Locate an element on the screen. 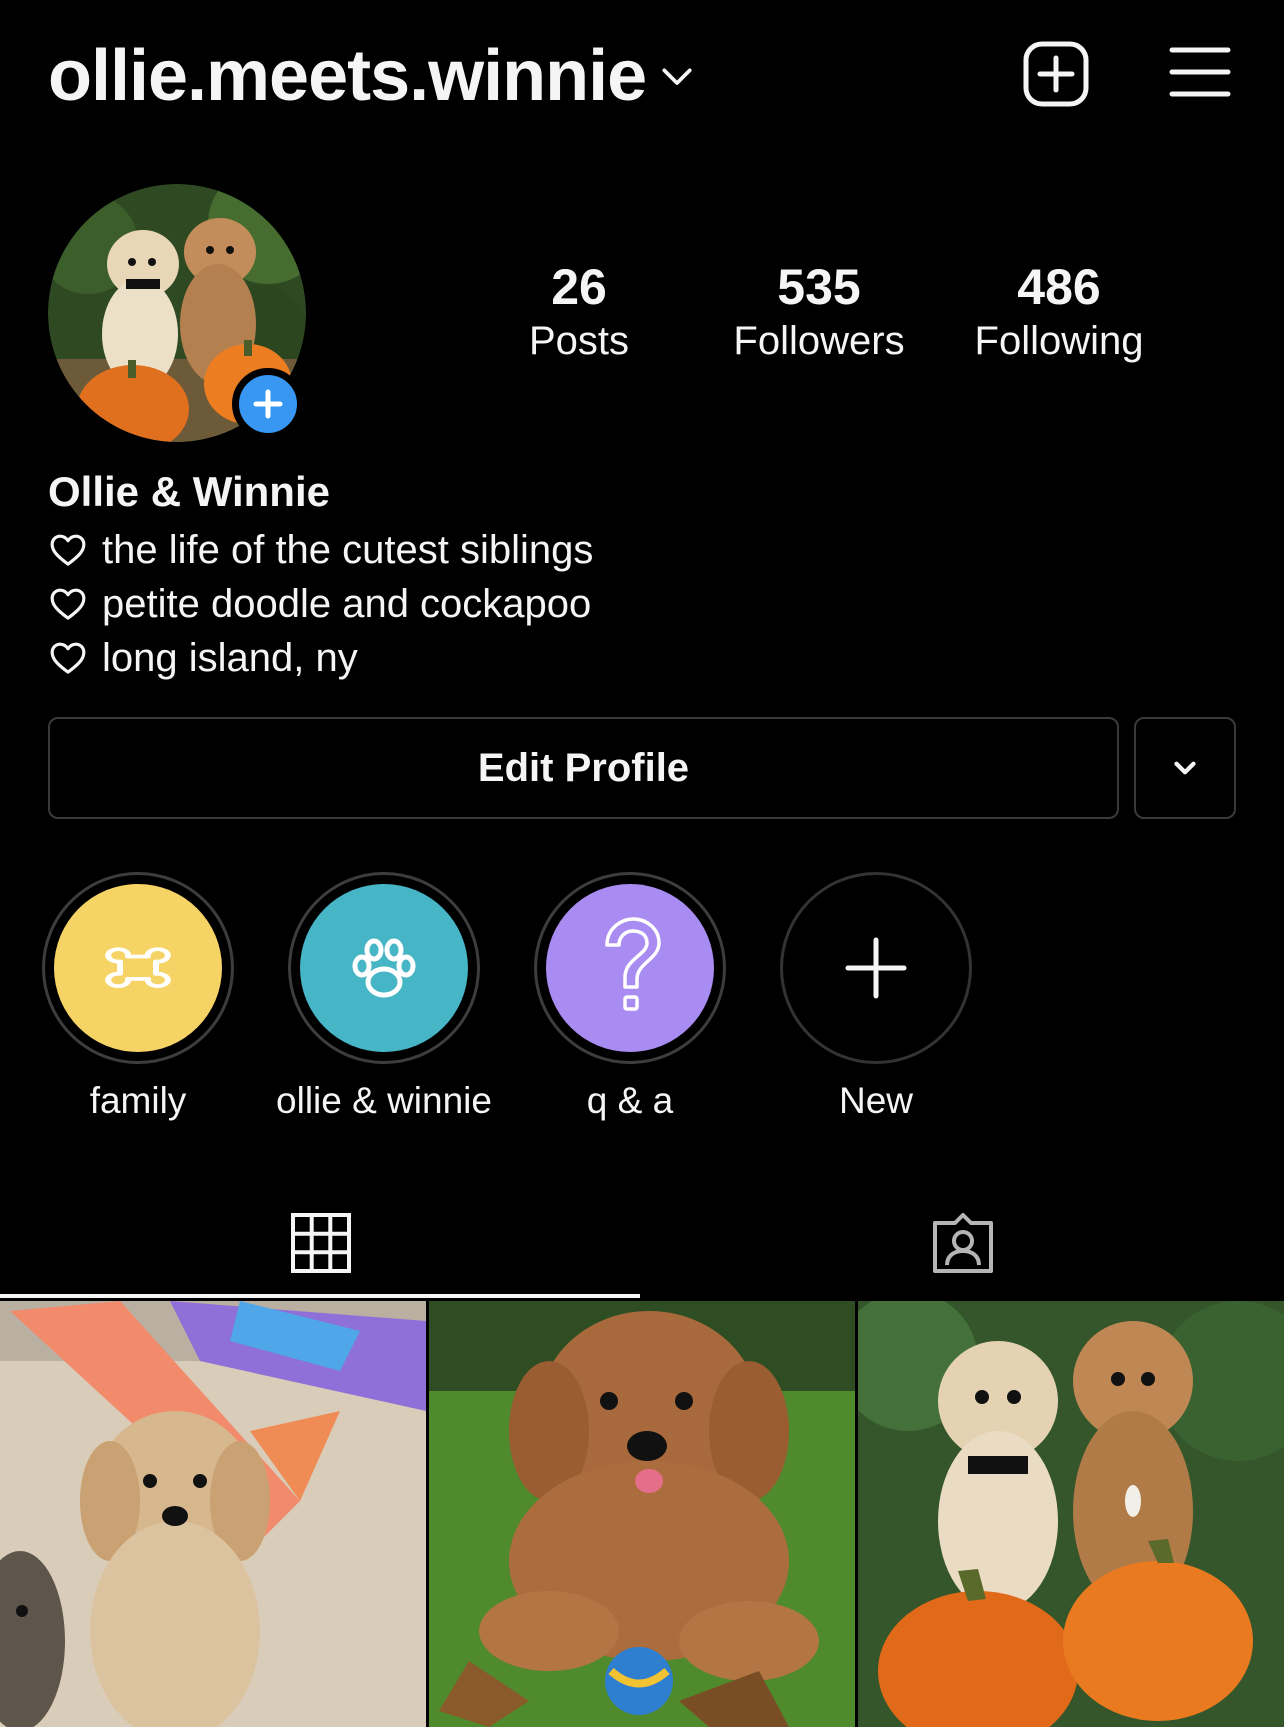 The image size is (1284, 1727). new-post-icon is located at coordinates (1056, 74).